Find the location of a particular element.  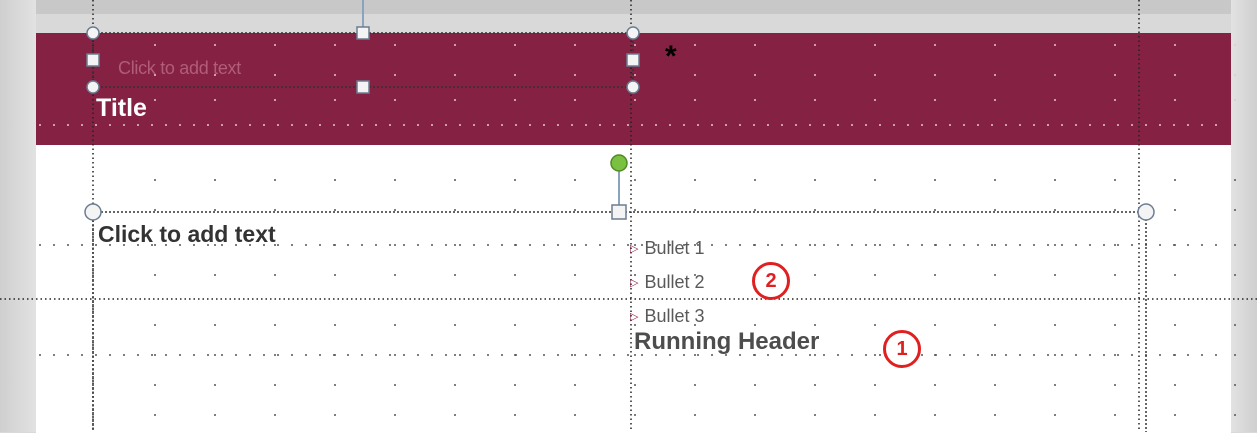

bullet-item-3: ▷ Bullet 3 is located at coordinates (667, 316).